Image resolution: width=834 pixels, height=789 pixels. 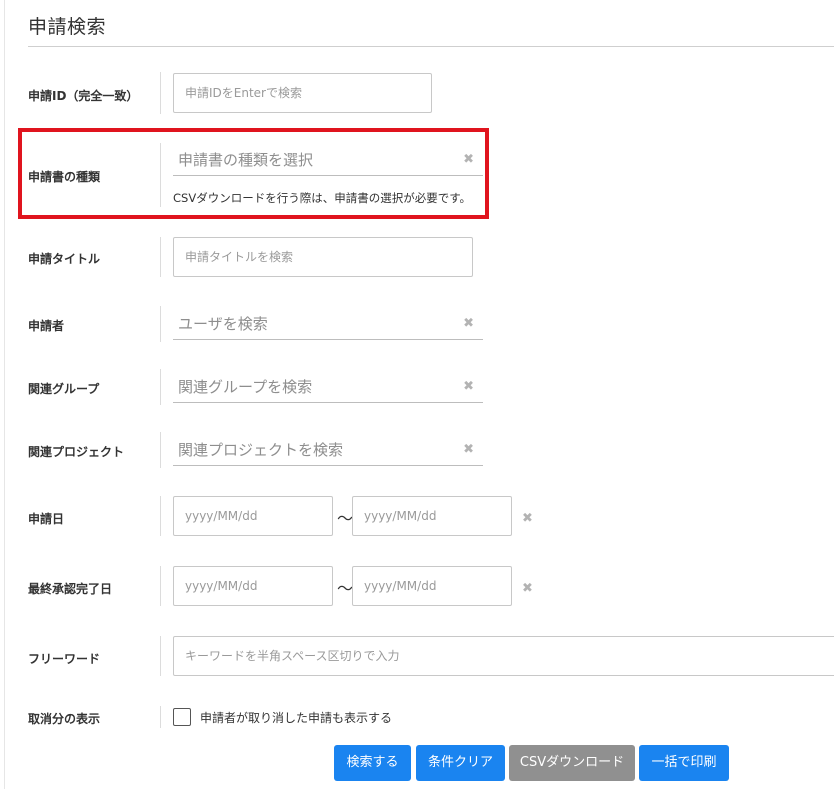 I want to click on final-approval-date-from-input: yyyy/MM/dd, so click(x=253, y=586).